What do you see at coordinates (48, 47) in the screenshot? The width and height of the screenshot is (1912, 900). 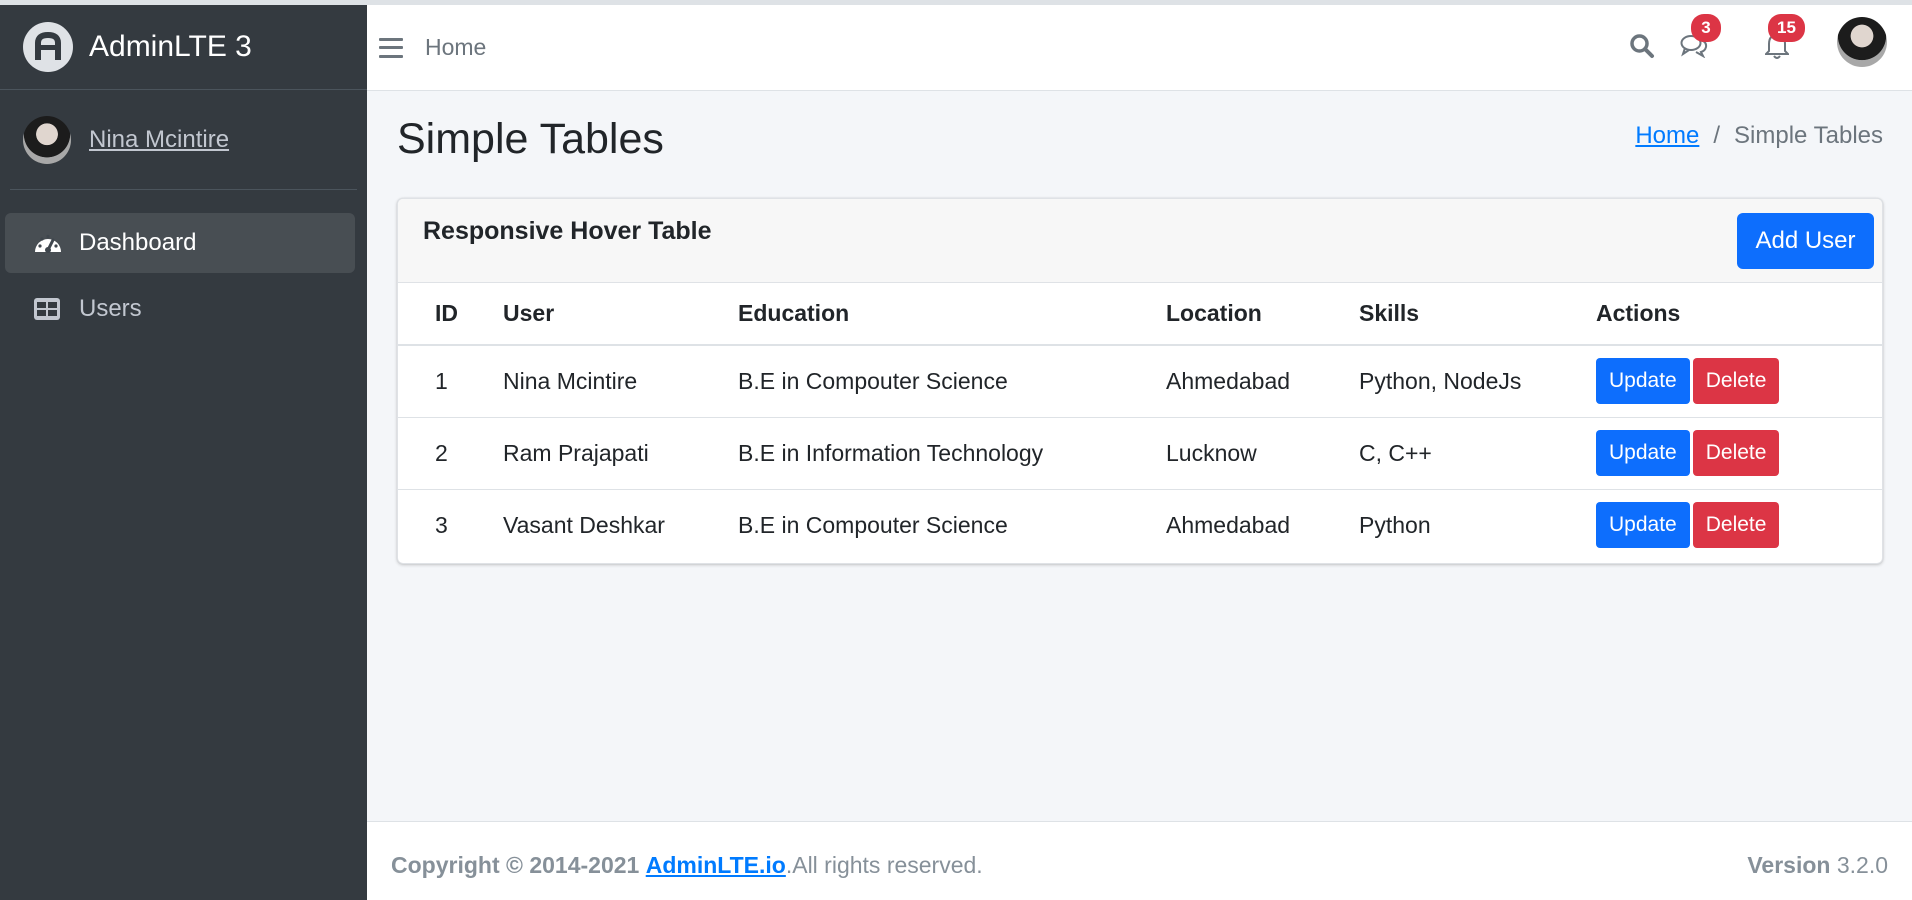 I see `adminlte-logo-icon` at bounding box center [48, 47].